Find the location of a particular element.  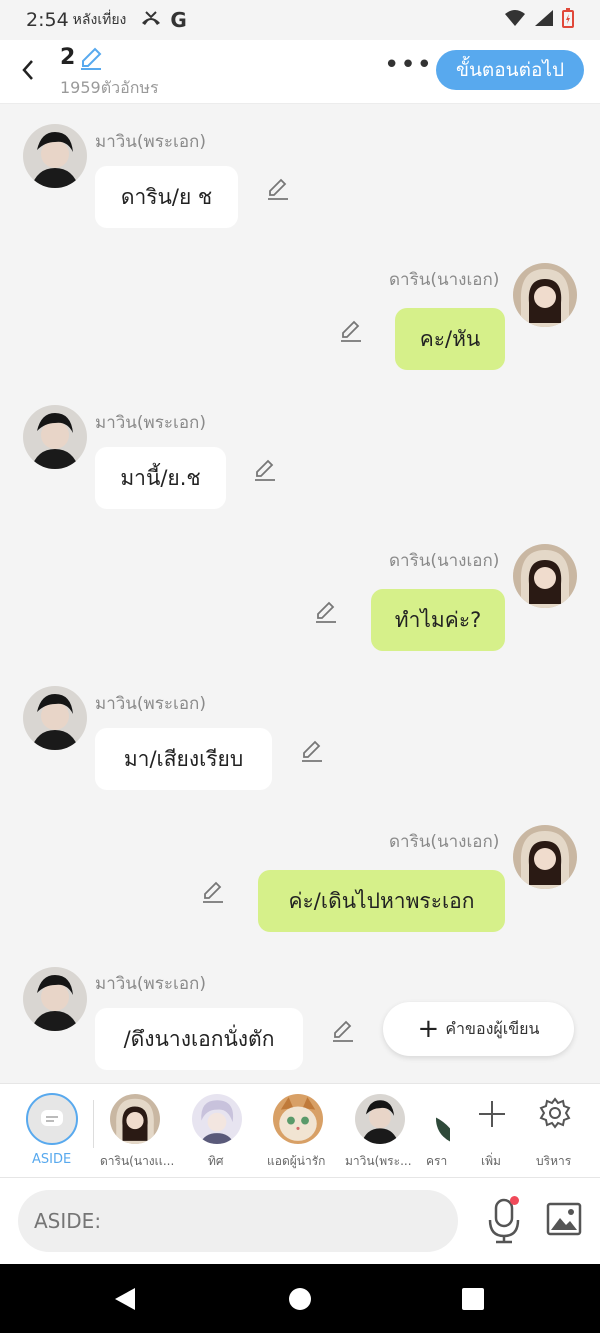

back-button is located at coordinates (28, 70).